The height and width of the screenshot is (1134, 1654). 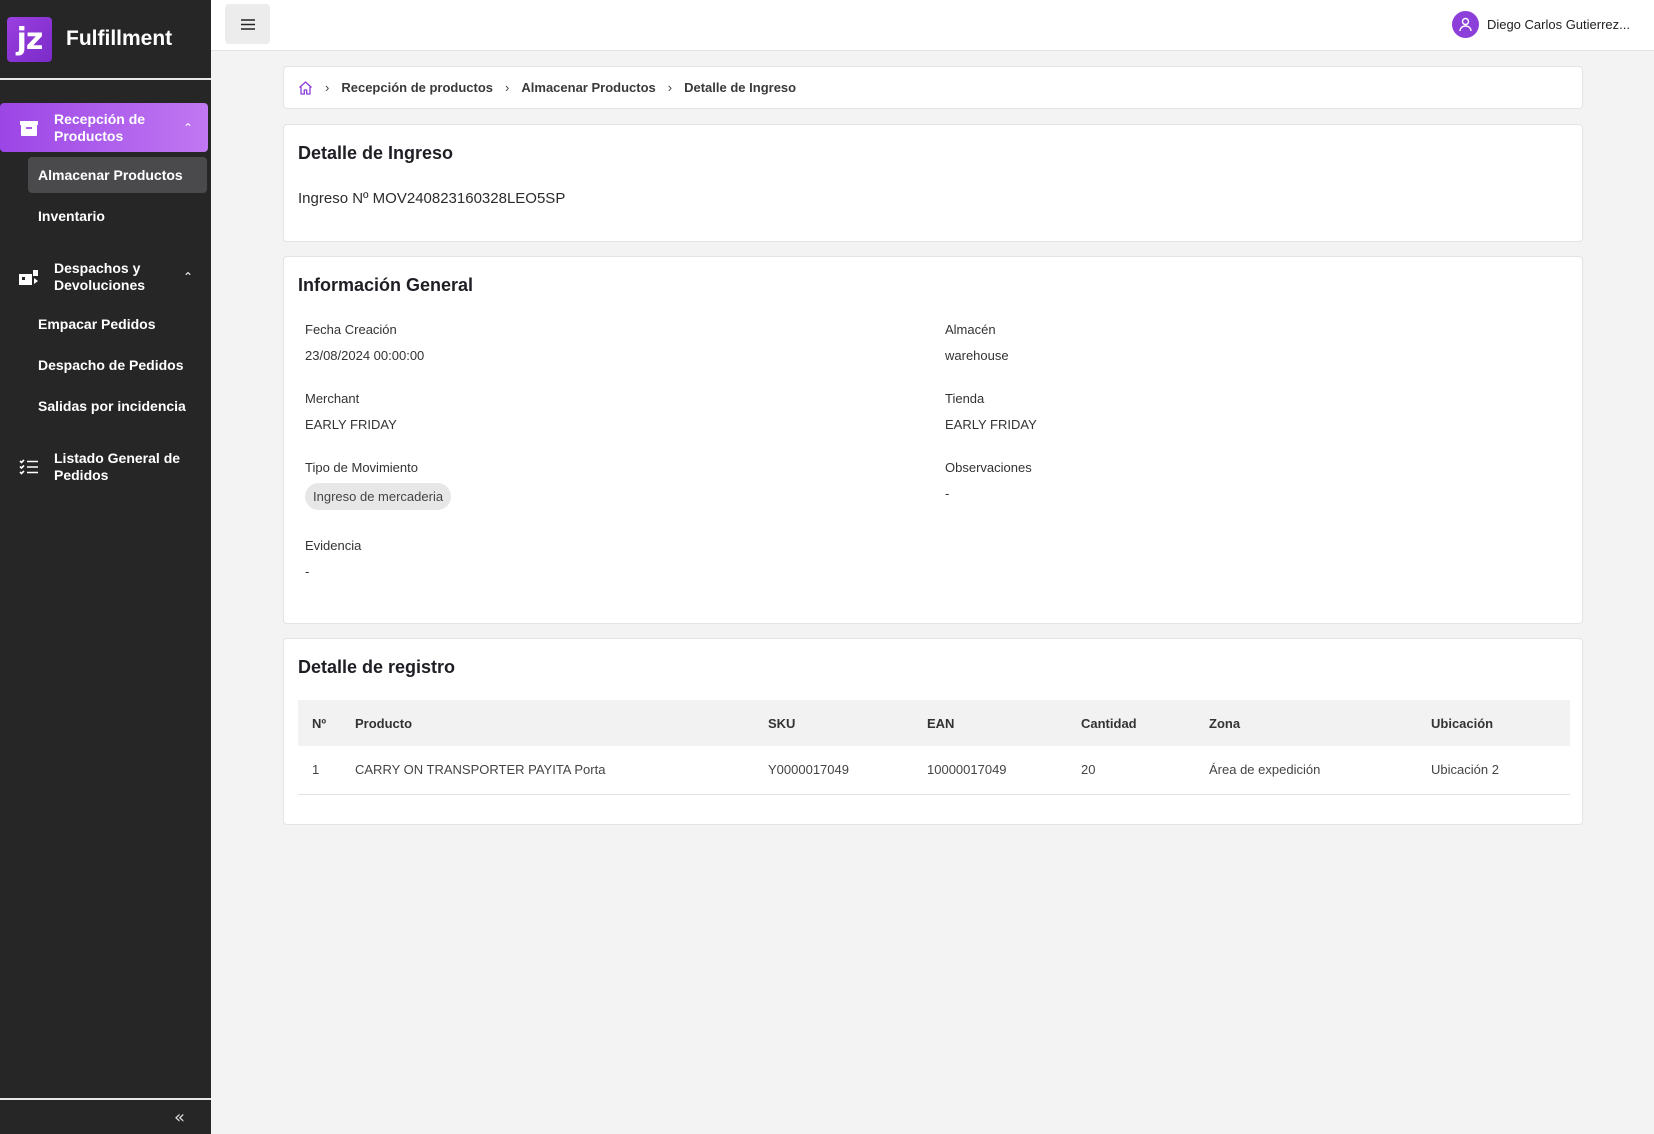 I want to click on field-label: Tipo de Movimiento, so click(x=361, y=467).